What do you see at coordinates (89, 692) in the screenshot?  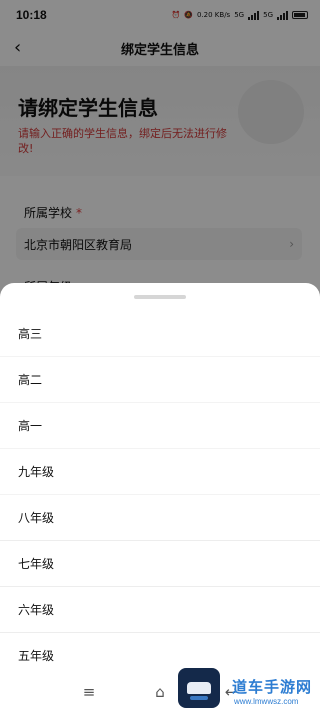 I see `menu-icon: ≡` at bounding box center [89, 692].